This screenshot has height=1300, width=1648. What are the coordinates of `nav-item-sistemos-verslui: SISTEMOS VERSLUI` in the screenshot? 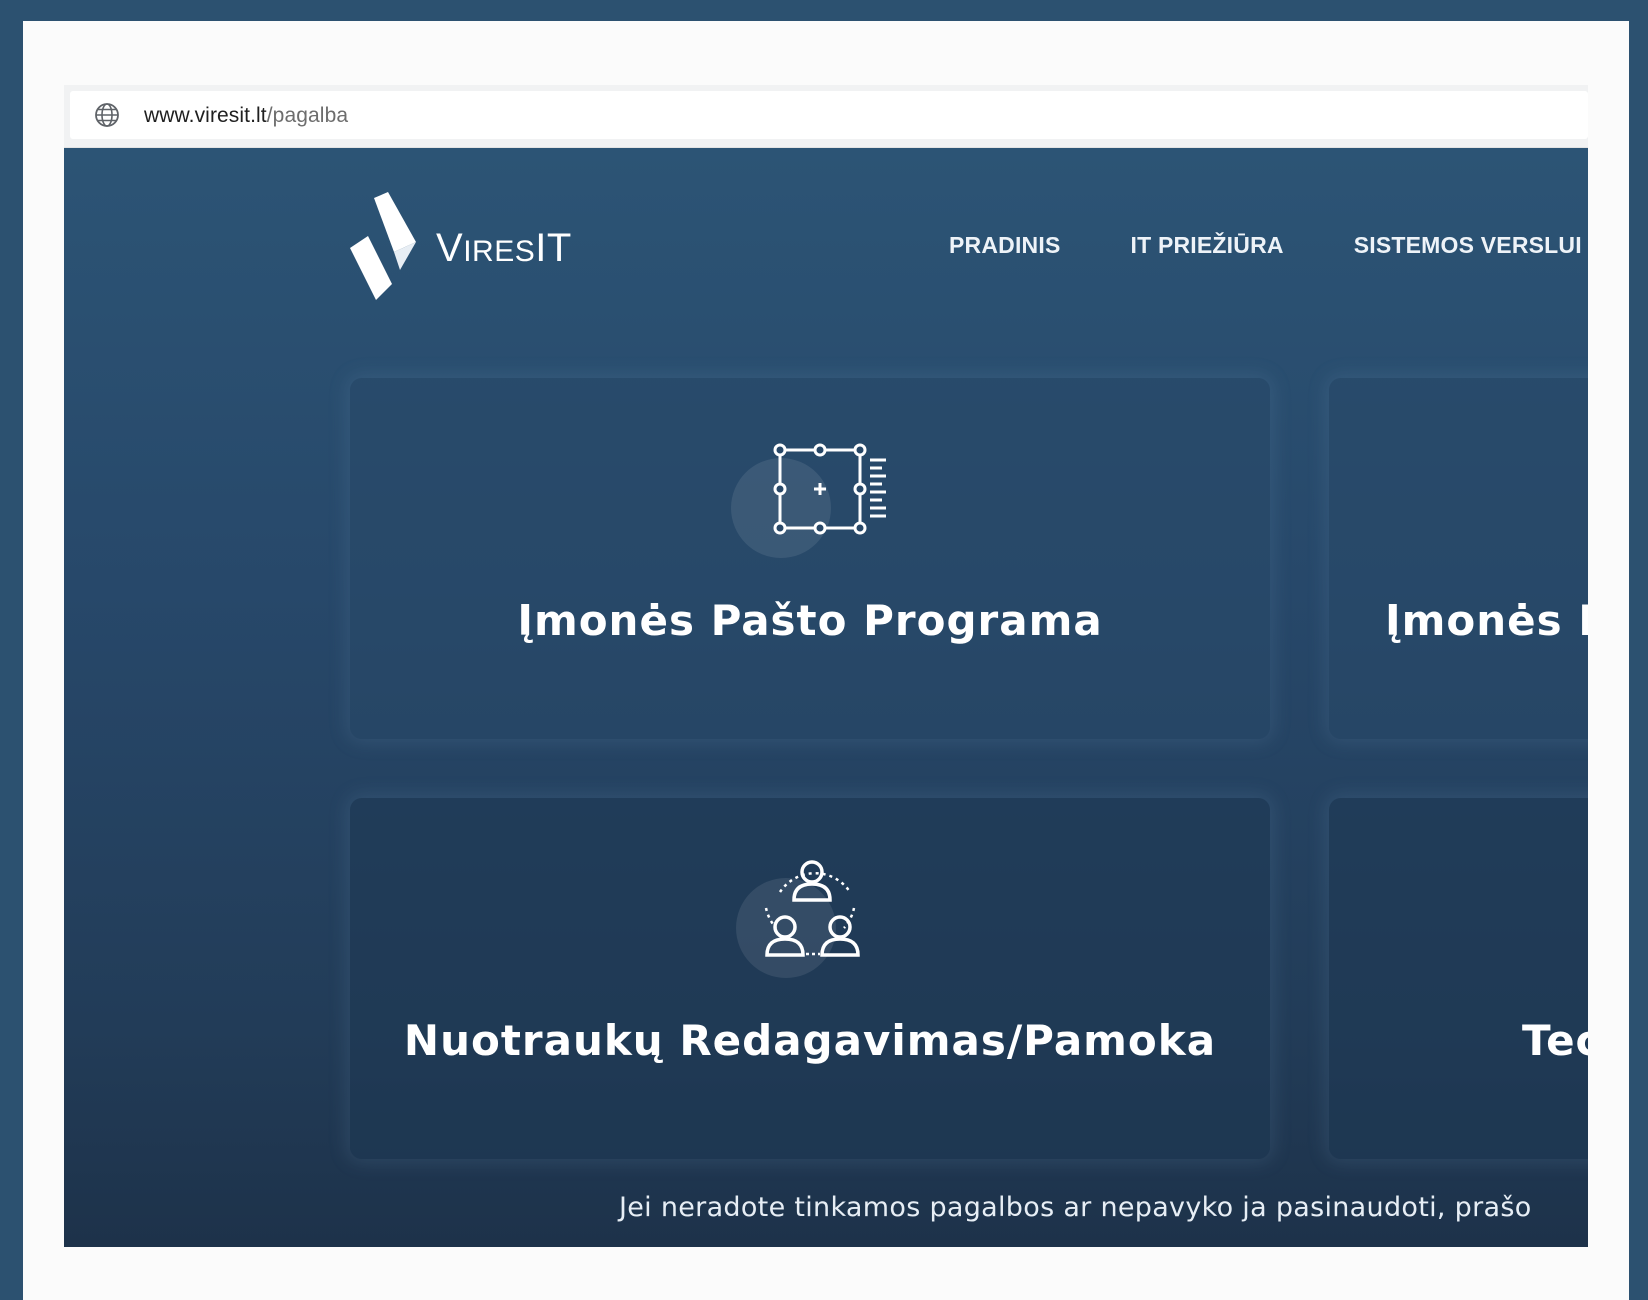 It's located at (1468, 245).